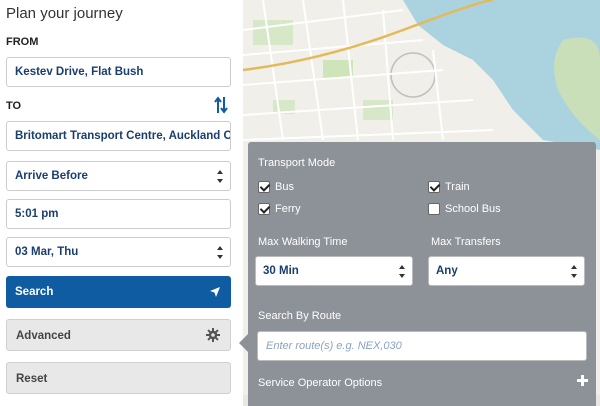  Describe the element at coordinates (288, 209) in the screenshot. I see `mode-ferry-label: Ferry` at that location.